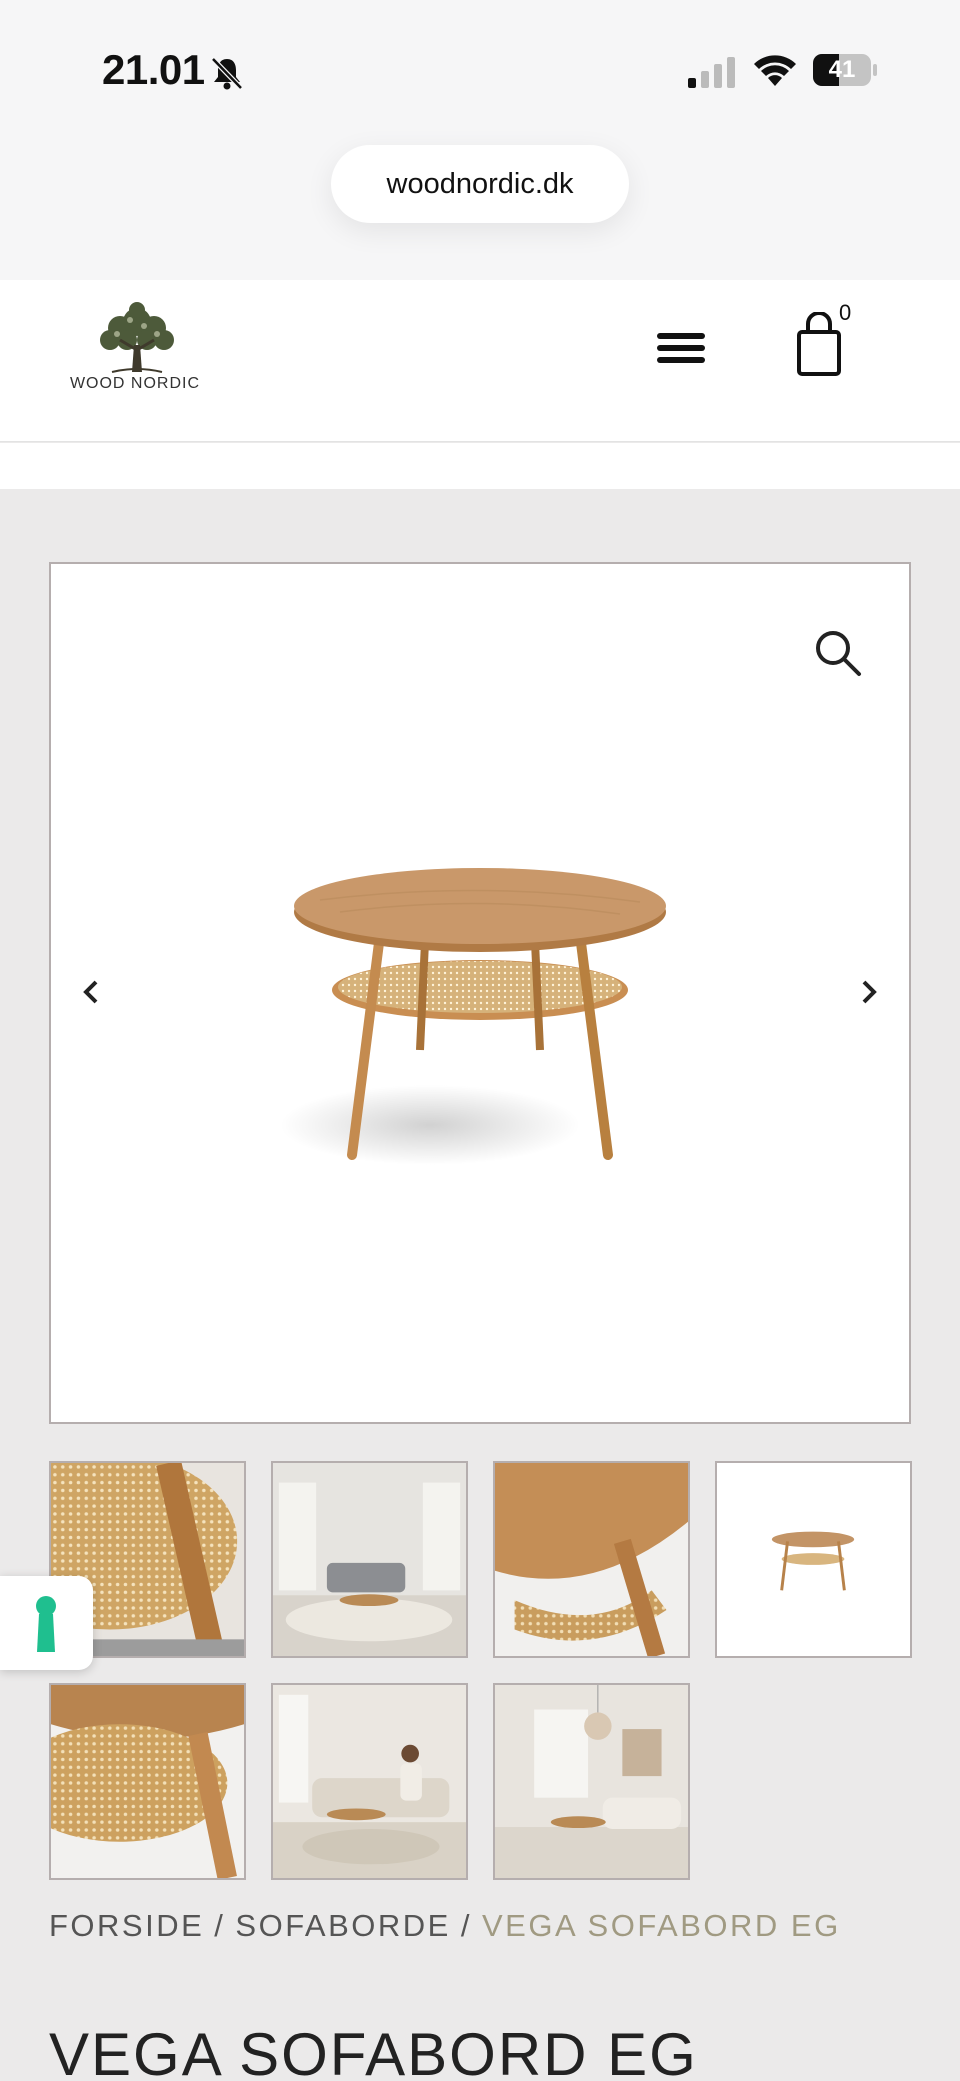  I want to click on cart-count-badge: 0, so click(845, 312).